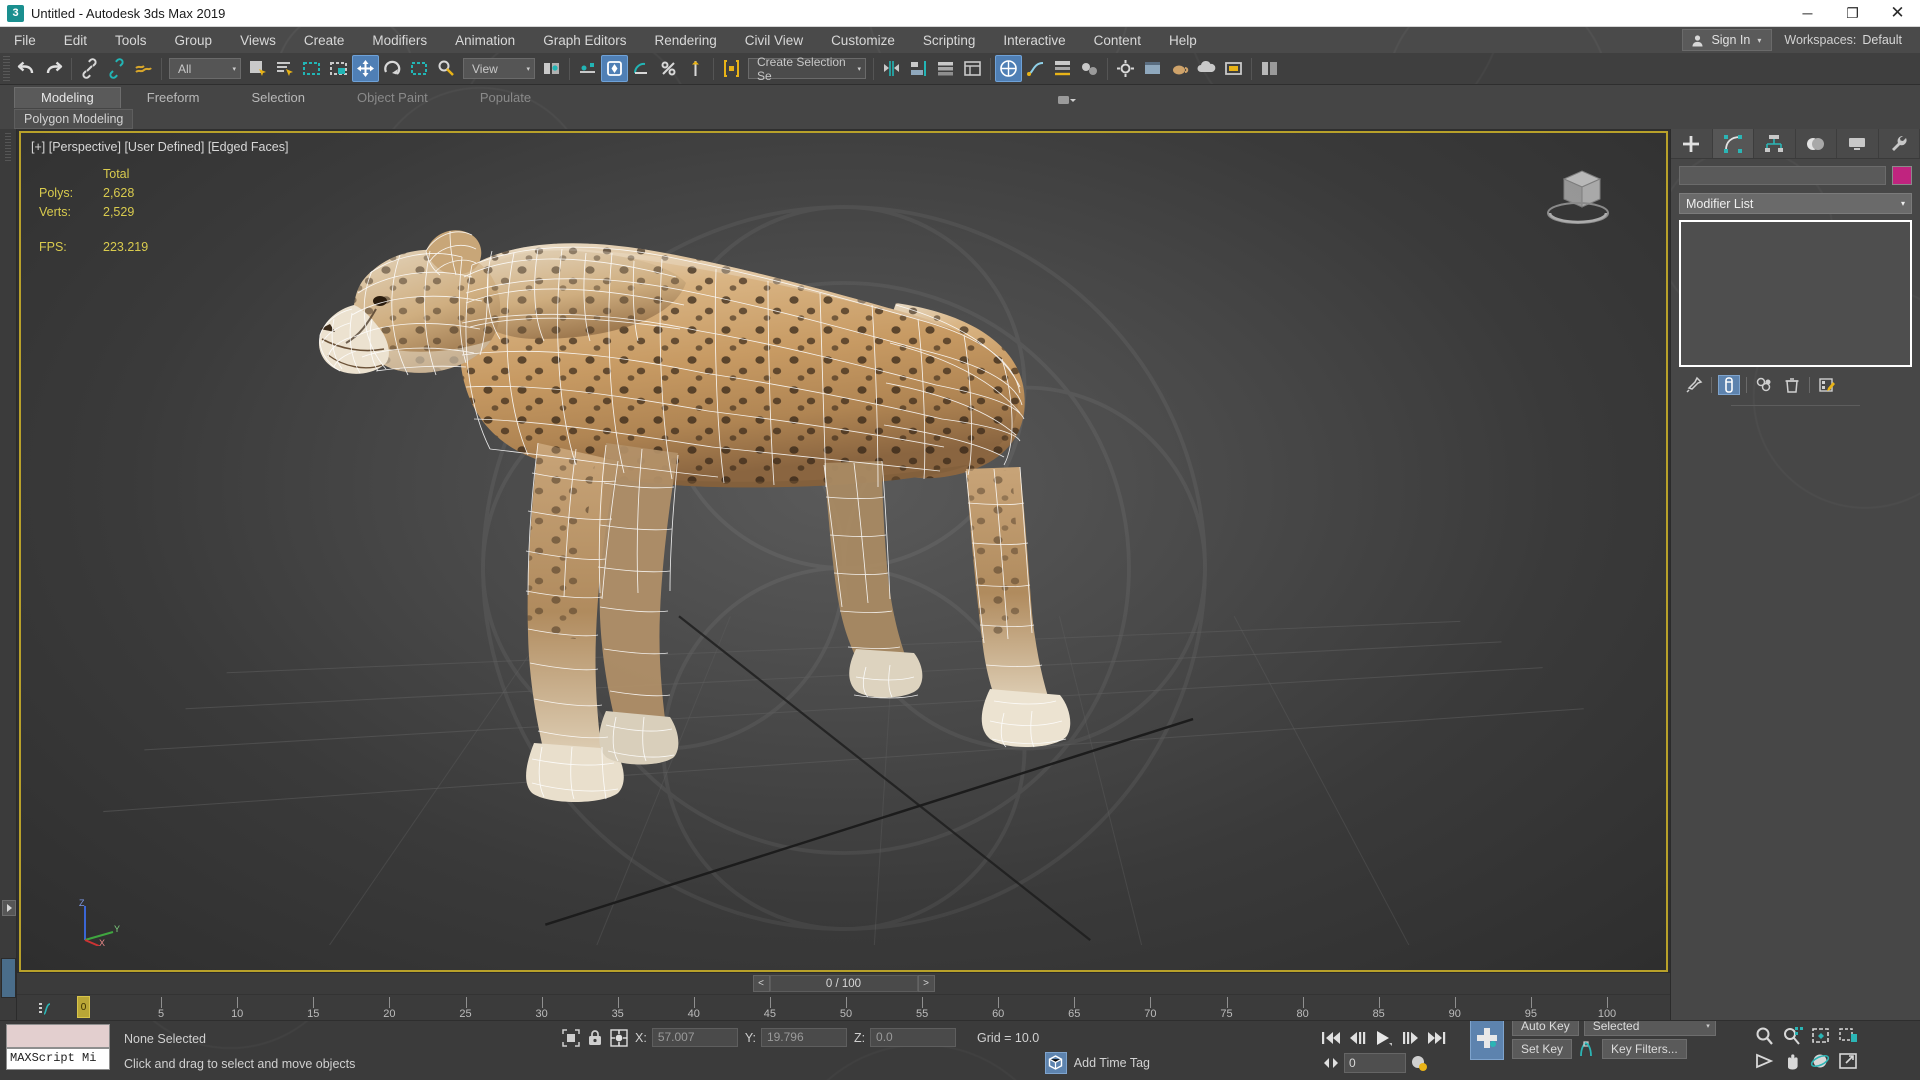  What do you see at coordinates (8, 148) in the screenshot?
I see `left-rail-grip` at bounding box center [8, 148].